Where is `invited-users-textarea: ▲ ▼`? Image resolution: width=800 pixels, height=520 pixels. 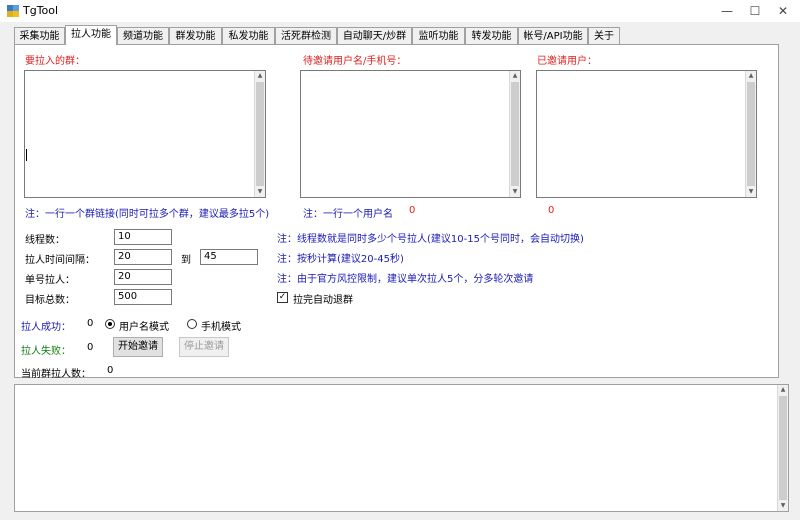 invited-users-textarea: ▲ ▼ is located at coordinates (646, 134).